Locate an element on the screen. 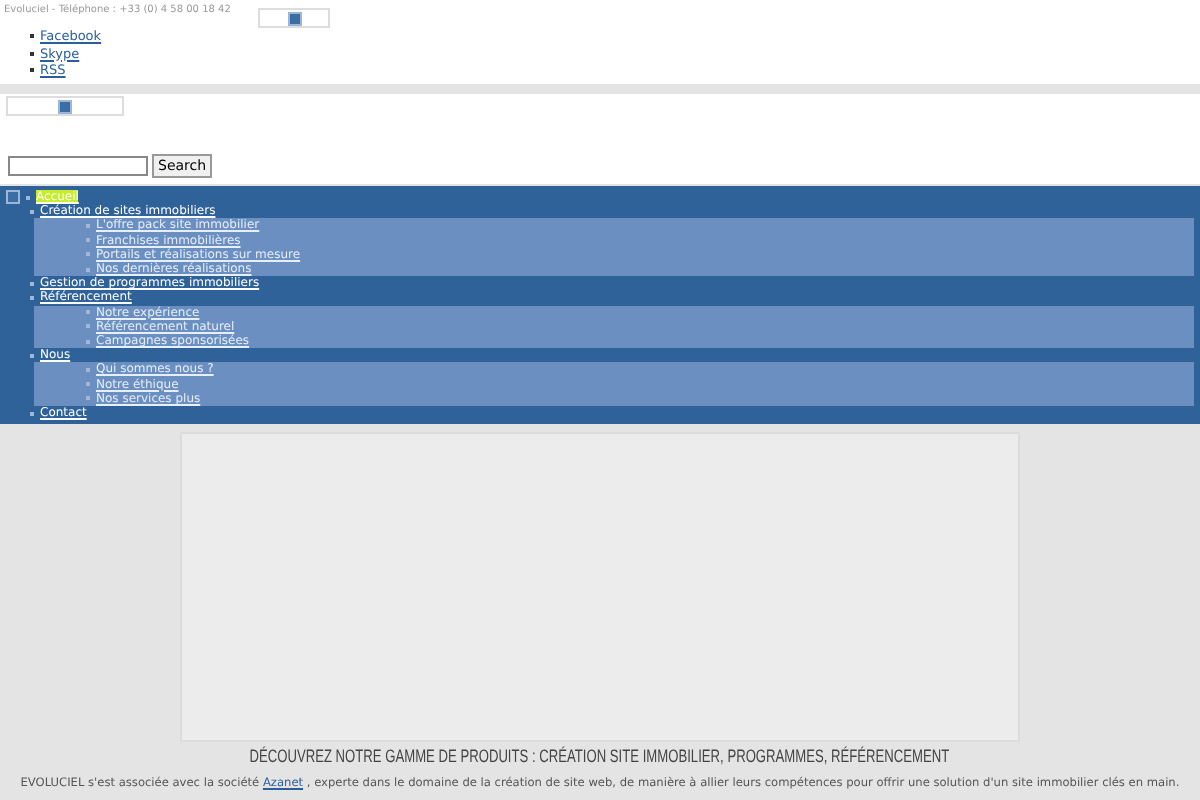  search-field is located at coordinates (78, 166).